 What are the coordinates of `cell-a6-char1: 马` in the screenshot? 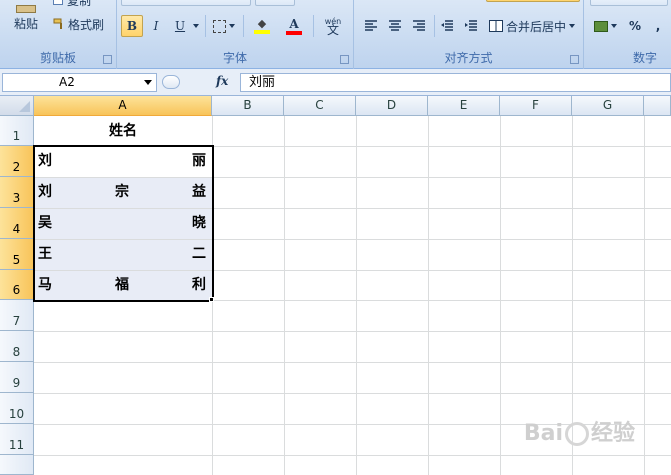 It's located at (45, 285).